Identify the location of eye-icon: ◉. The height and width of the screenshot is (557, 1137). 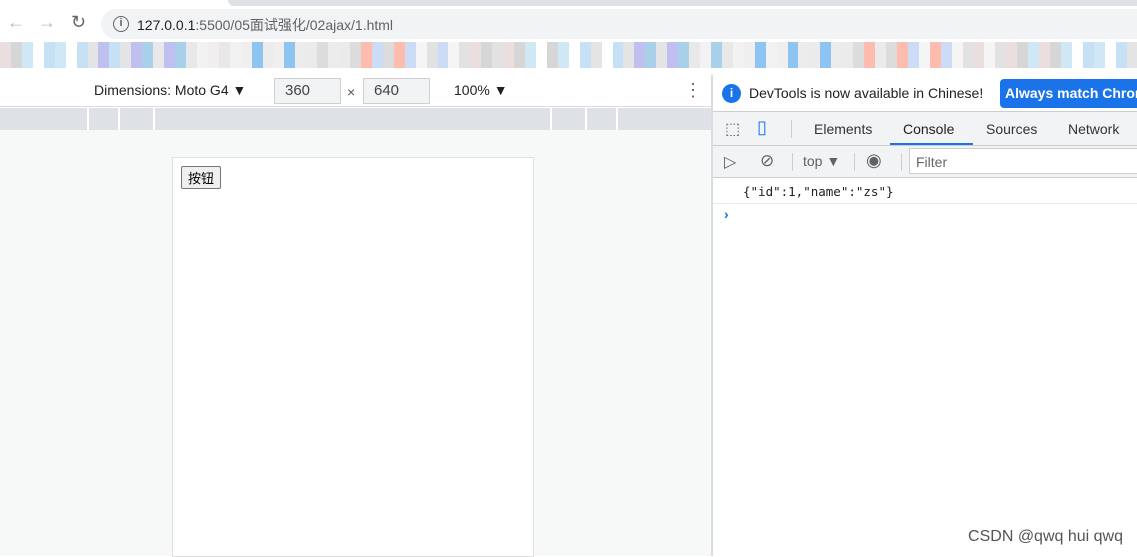
(874, 160).